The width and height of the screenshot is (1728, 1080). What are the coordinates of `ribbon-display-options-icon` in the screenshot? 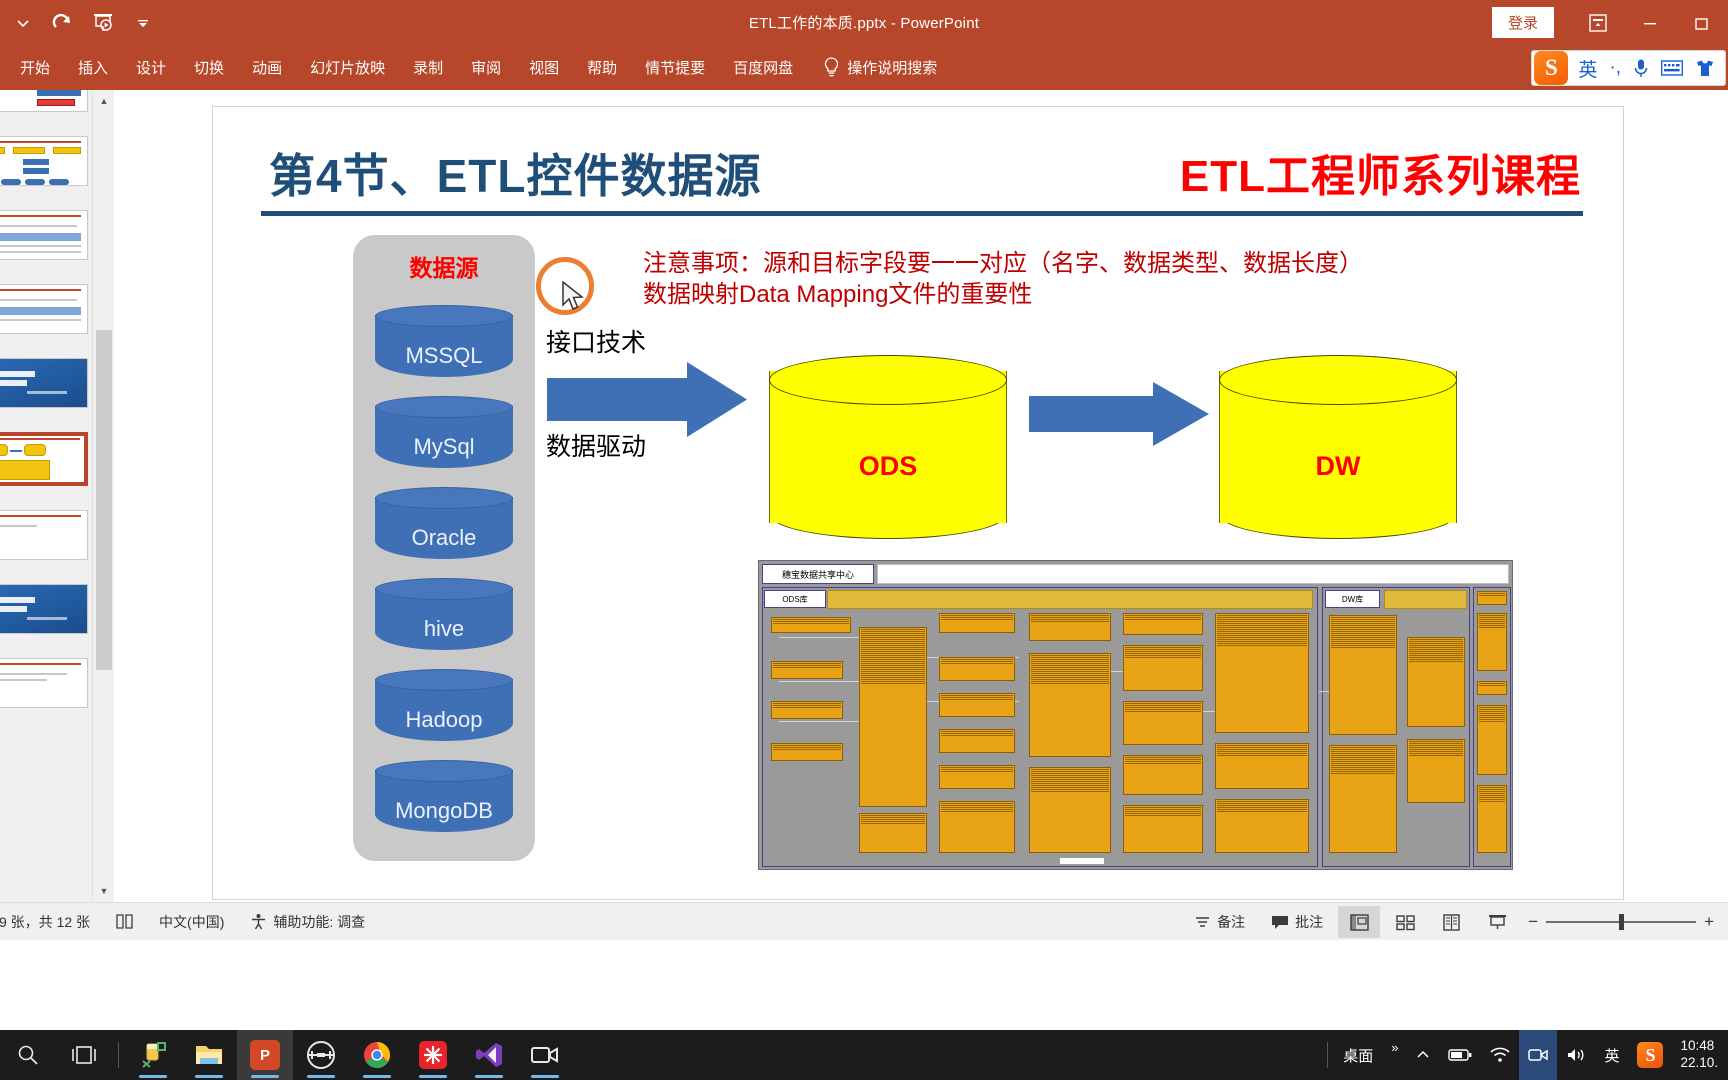 It's located at (1598, 22).